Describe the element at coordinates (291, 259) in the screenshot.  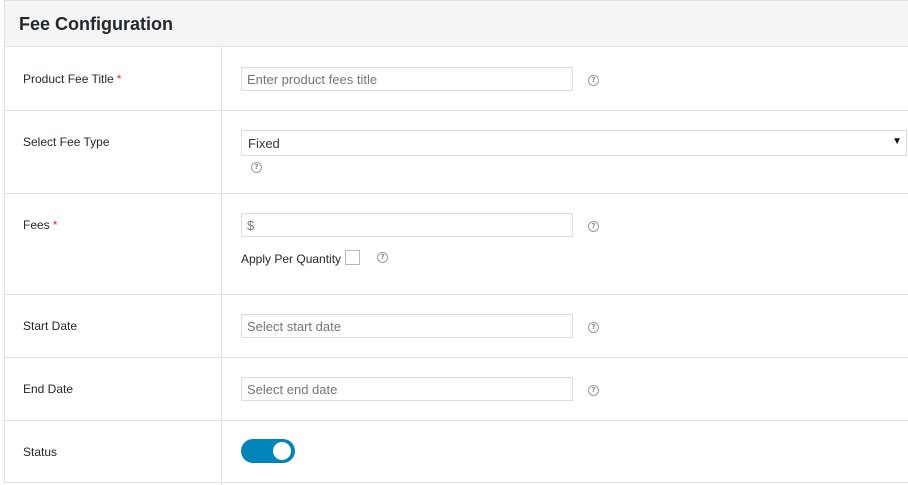
I see `apply-per-quantity-label: Apply Per Quantity` at that location.